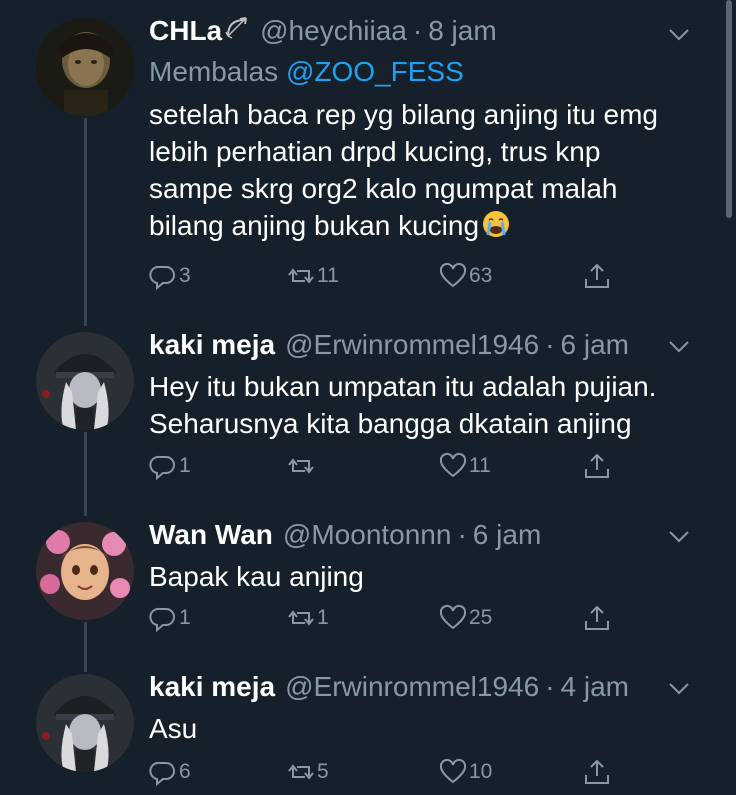  I want to click on tweet-actions: 3 11 63, so click(384, 279).